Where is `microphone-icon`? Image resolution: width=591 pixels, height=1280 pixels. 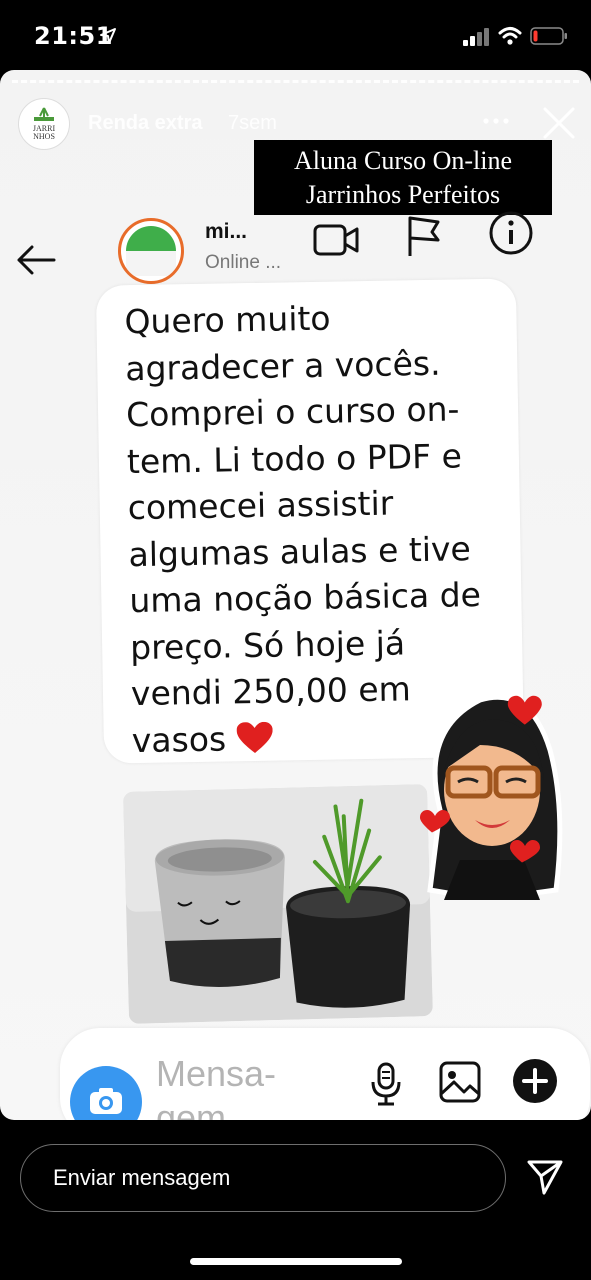
microphone-icon is located at coordinates (386, 1084).